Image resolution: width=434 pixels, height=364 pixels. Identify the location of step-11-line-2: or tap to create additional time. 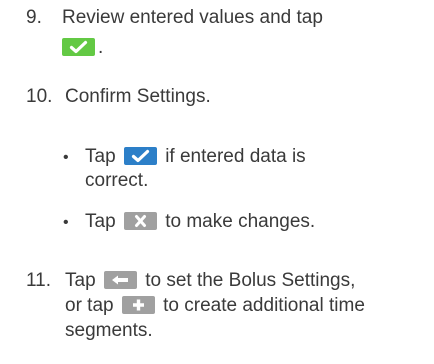
(215, 305).